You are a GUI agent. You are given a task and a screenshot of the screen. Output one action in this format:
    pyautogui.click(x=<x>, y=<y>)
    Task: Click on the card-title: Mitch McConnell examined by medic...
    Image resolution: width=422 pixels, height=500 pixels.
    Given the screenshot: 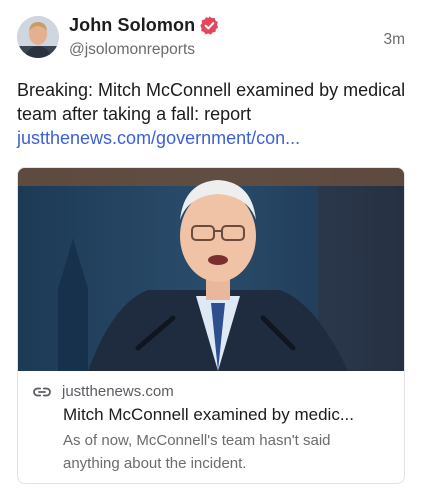 What is the action you would take?
    pyautogui.click(x=209, y=414)
    